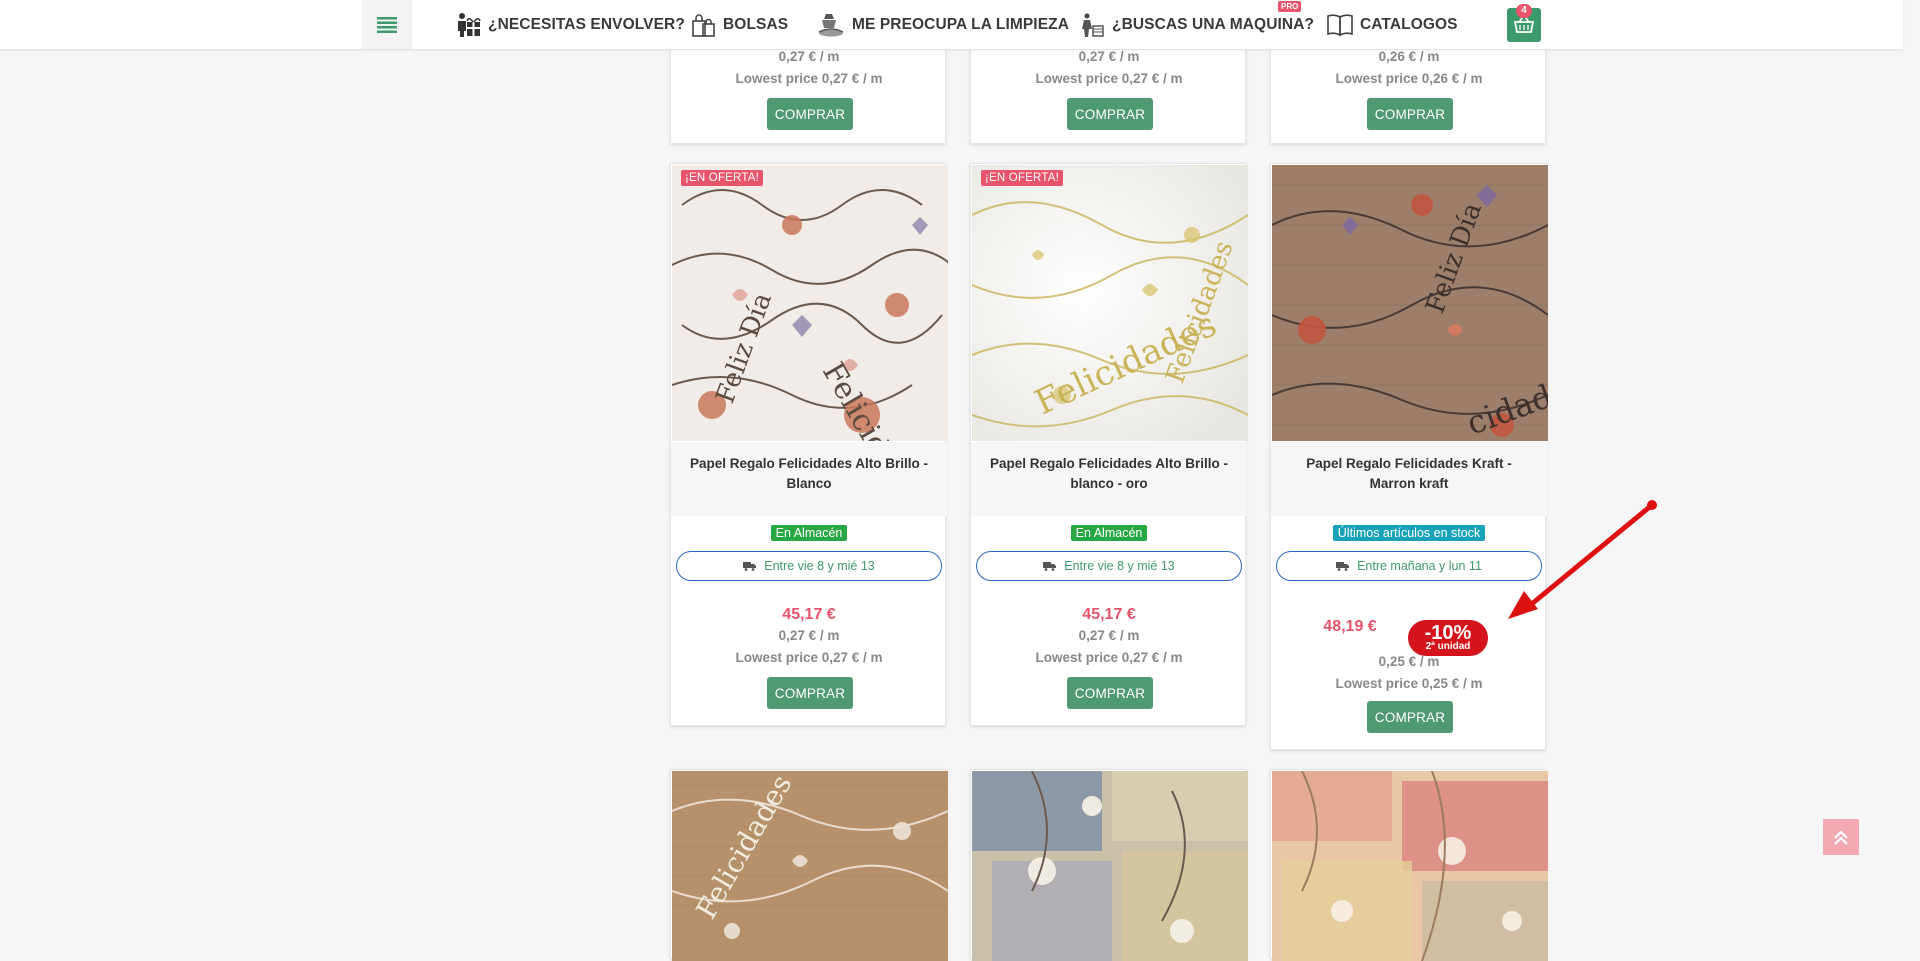  What do you see at coordinates (1340, 25) in the screenshot?
I see `book-icon` at bounding box center [1340, 25].